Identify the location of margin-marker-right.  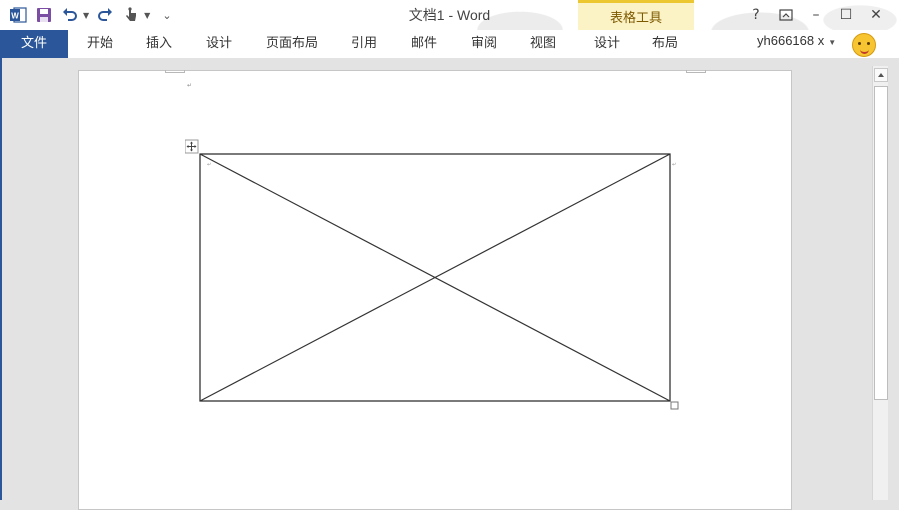
(696, 71).